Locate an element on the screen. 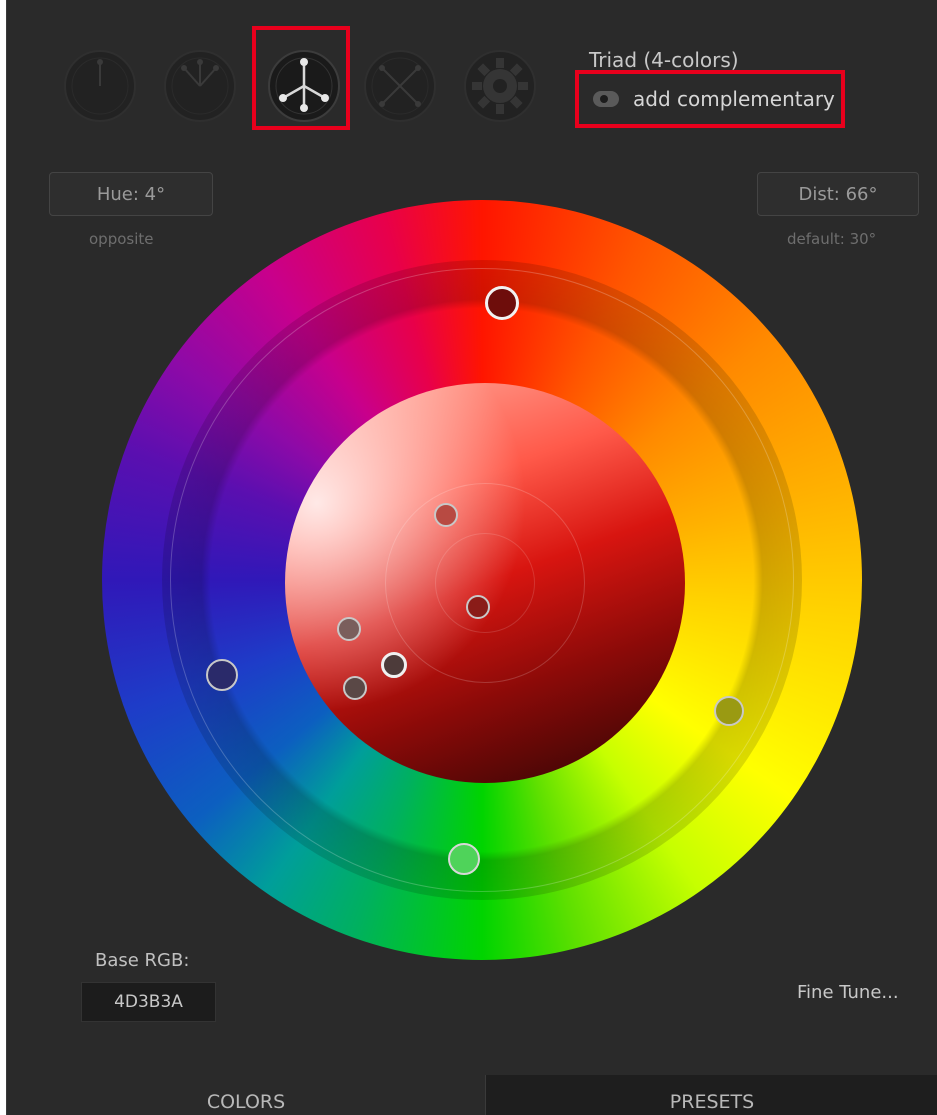 The width and height of the screenshot is (937, 1115). disc-marker-top is located at coordinates (446, 515).